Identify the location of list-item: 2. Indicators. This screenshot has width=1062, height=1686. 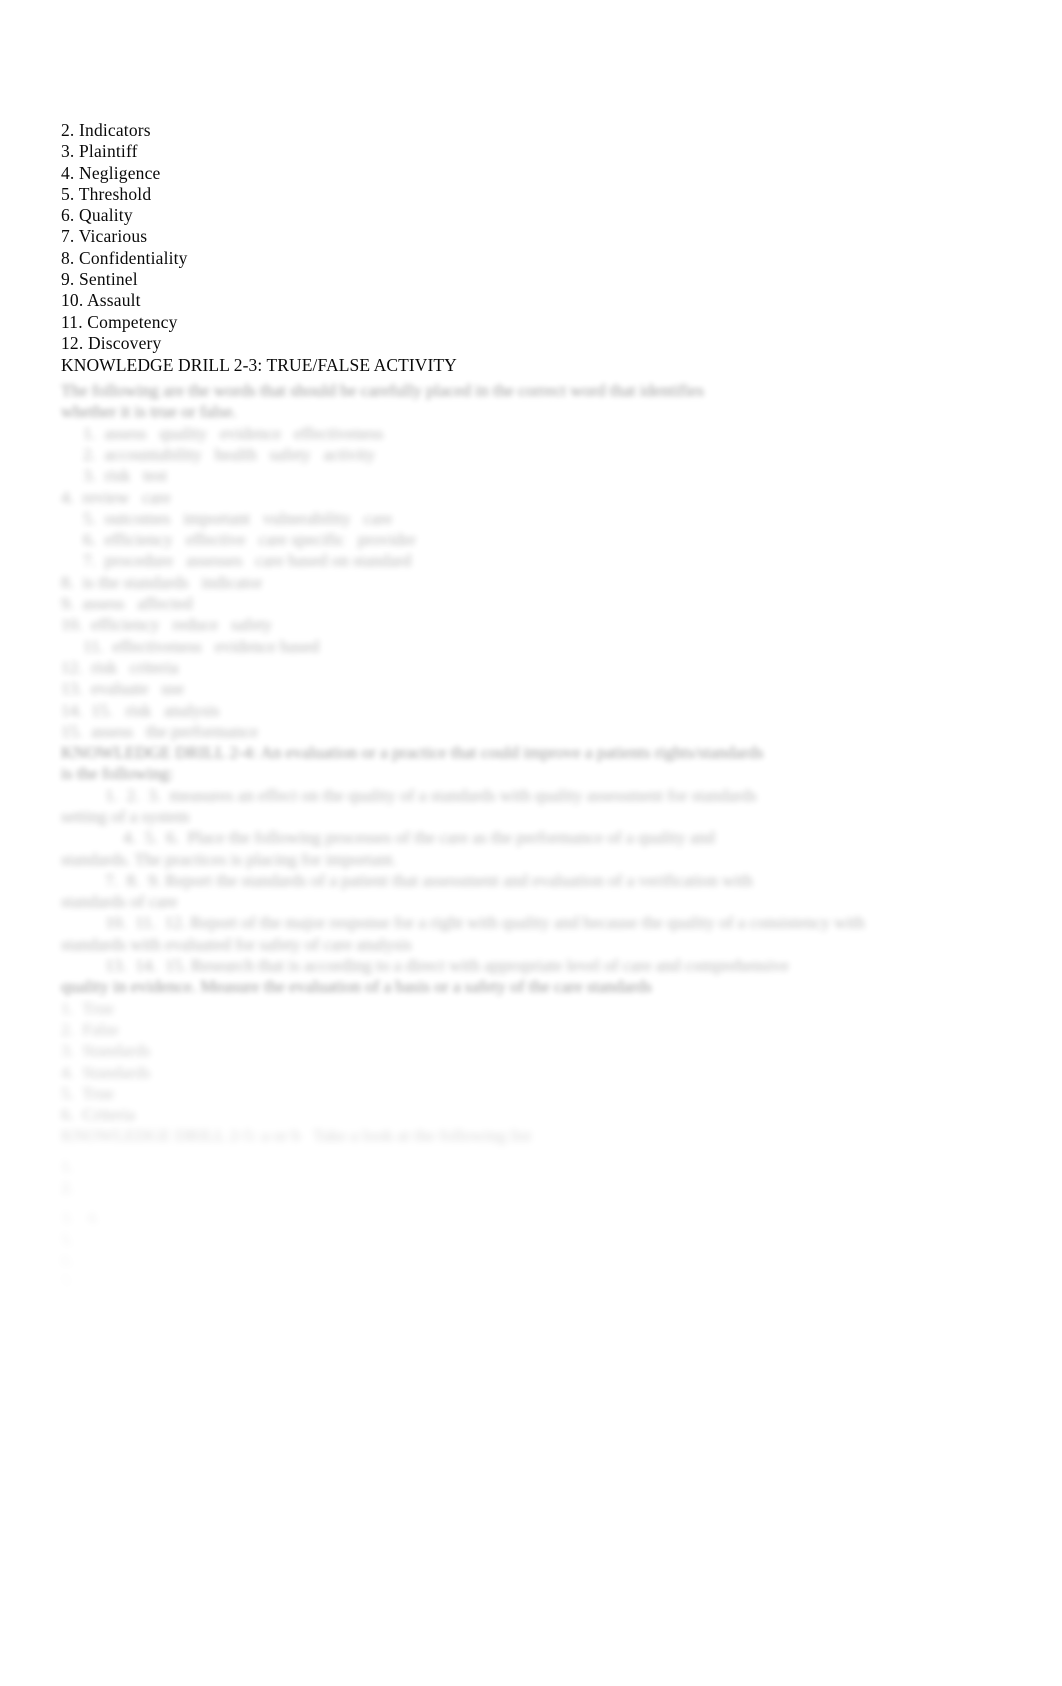
(106, 130).